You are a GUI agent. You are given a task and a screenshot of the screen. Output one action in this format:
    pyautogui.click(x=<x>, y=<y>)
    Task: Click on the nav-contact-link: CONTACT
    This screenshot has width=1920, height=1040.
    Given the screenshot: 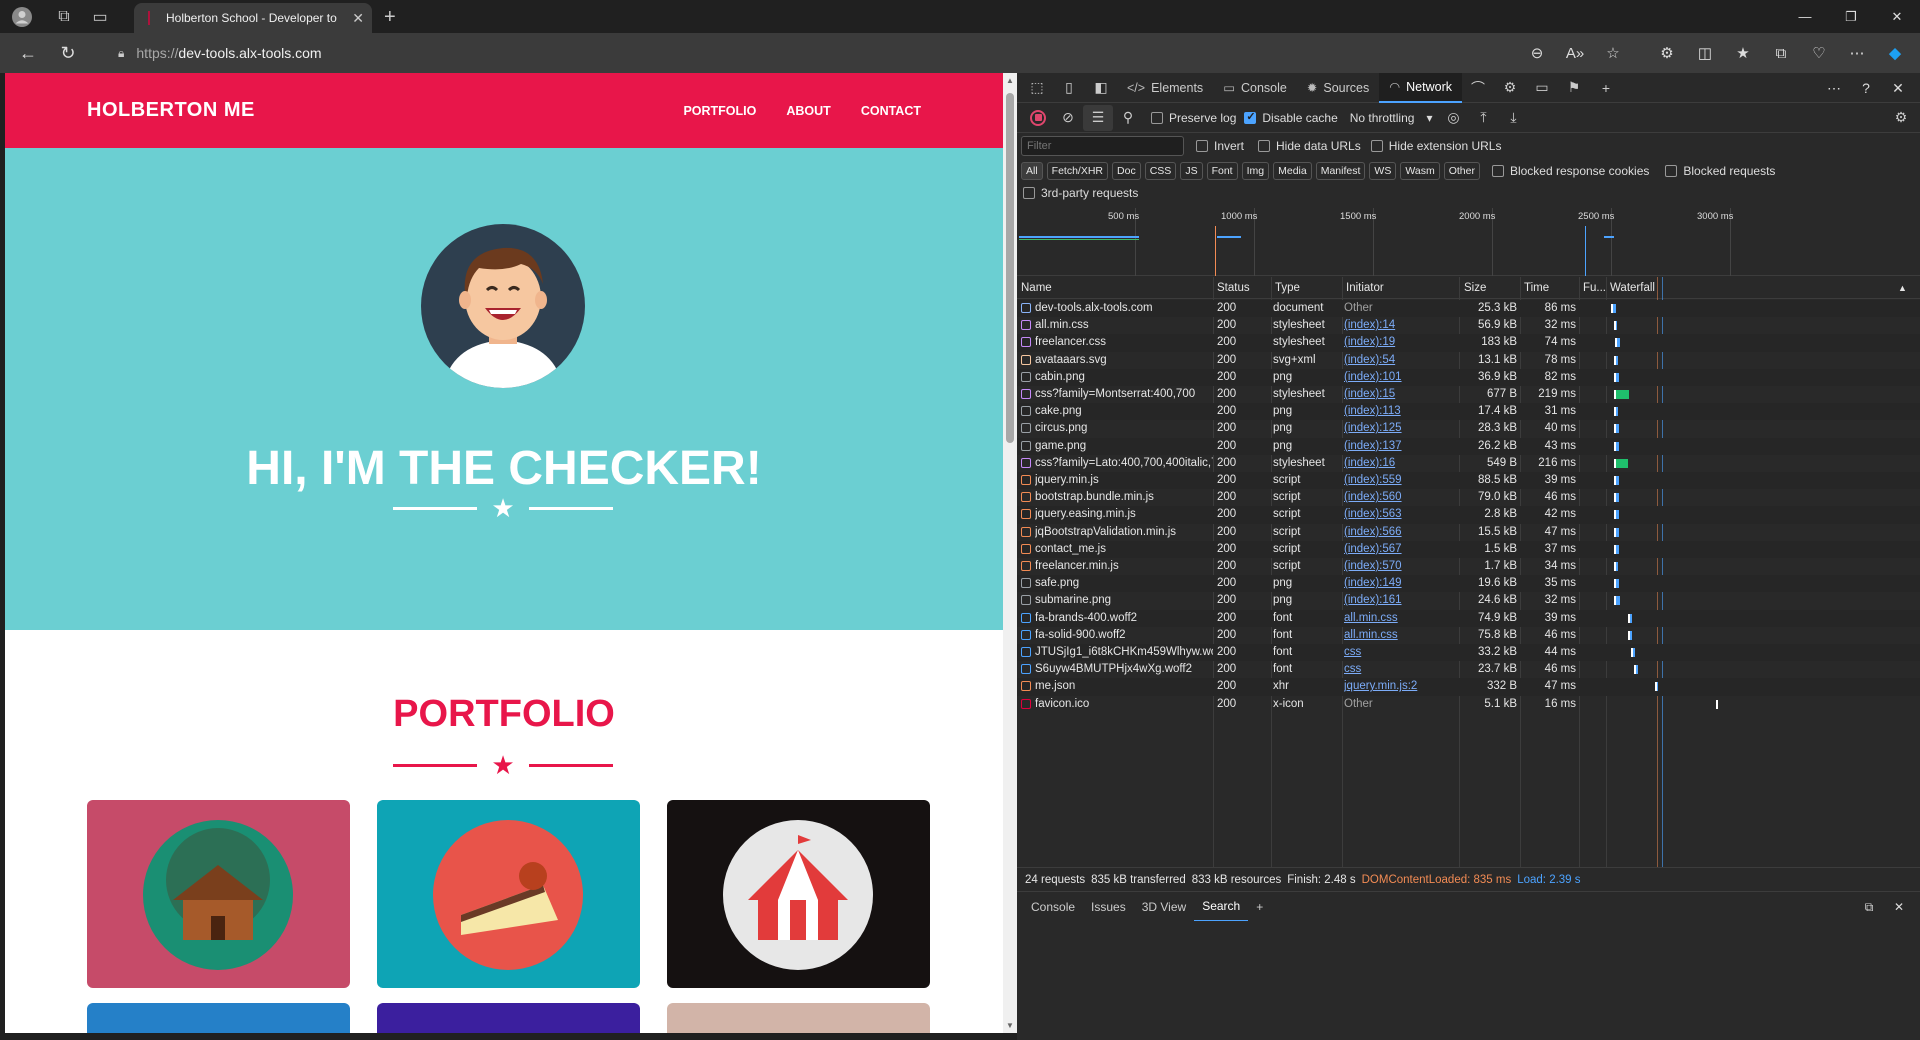 What is the action you would take?
    pyautogui.click(x=891, y=111)
    